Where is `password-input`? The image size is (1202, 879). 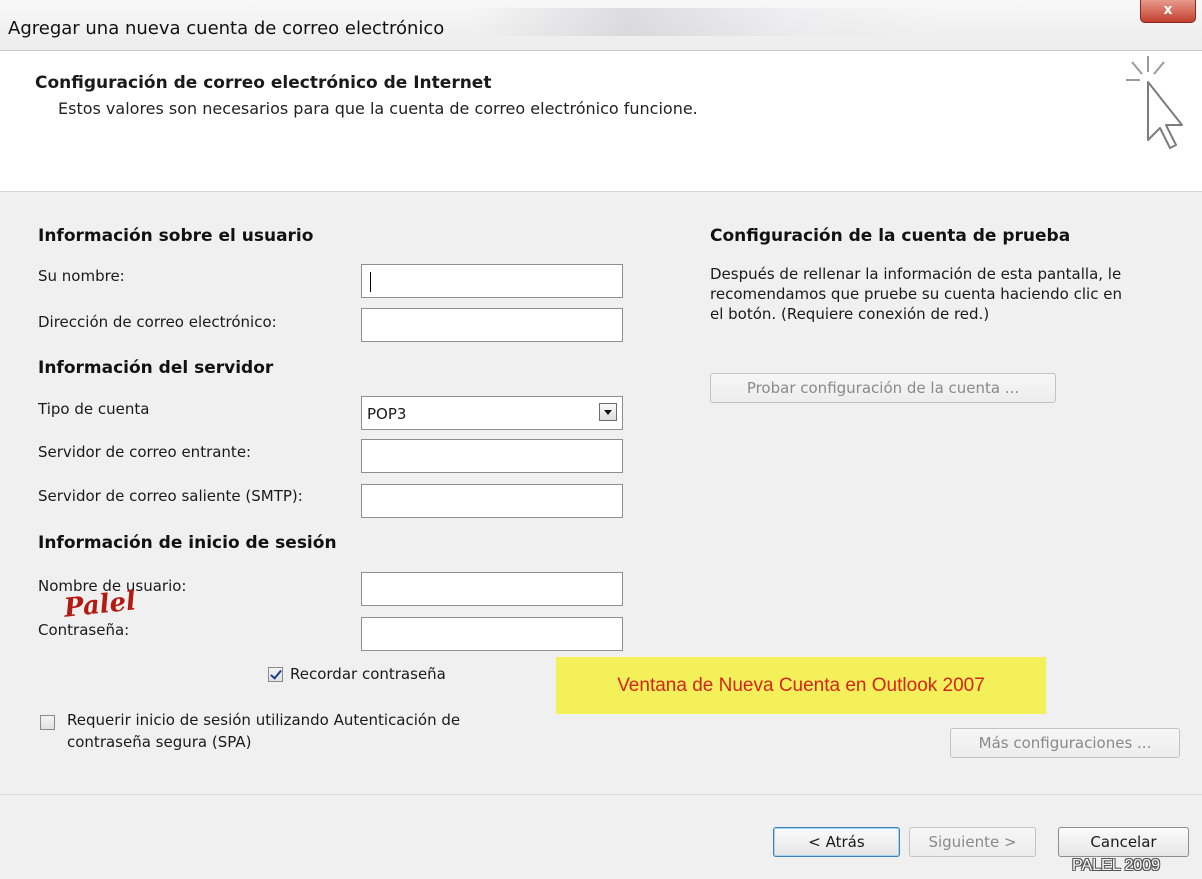
password-input is located at coordinates (492, 634).